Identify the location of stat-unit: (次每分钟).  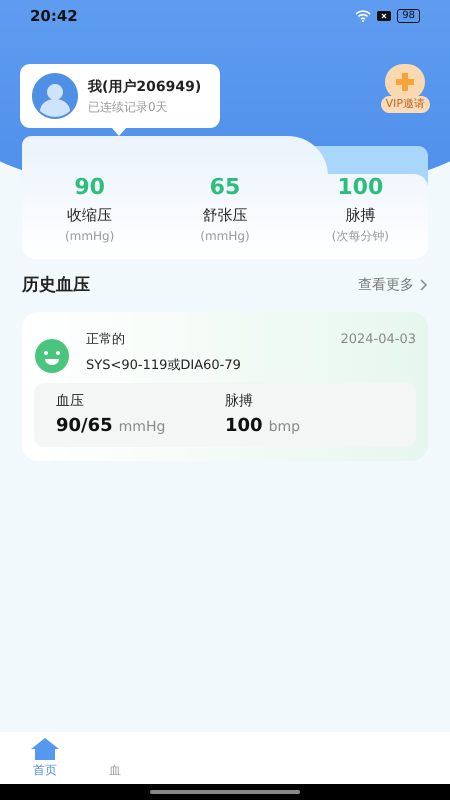
(360, 236).